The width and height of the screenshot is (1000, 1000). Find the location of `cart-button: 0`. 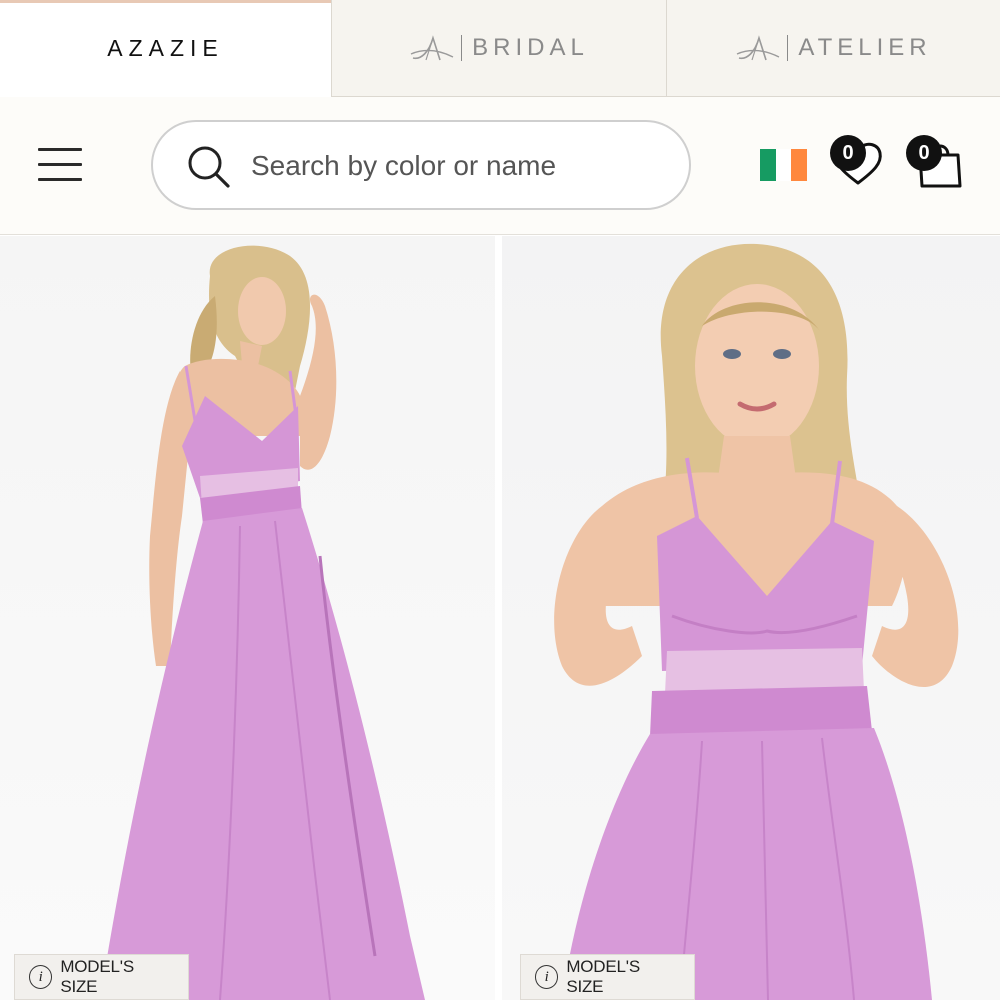

cart-button: 0 is located at coordinates (935, 163).